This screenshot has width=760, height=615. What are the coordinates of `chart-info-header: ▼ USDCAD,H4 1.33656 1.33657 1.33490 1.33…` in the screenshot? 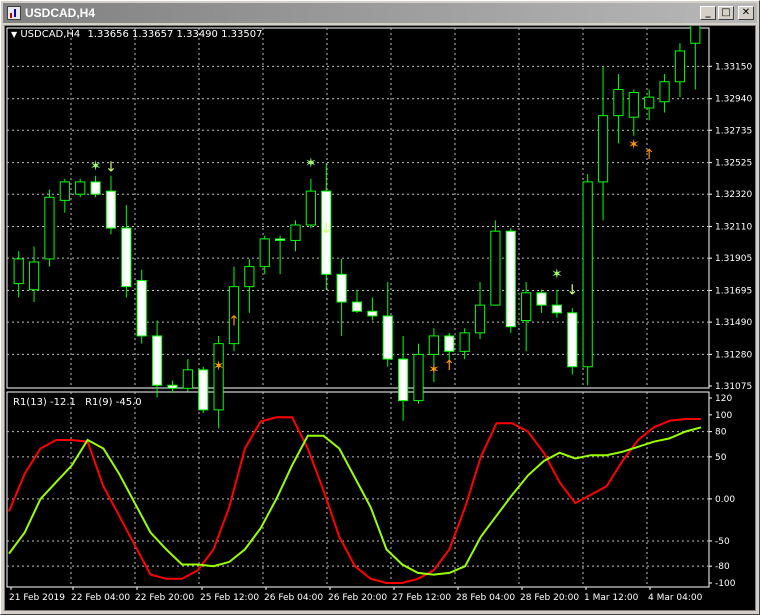 It's located at (136, 34).